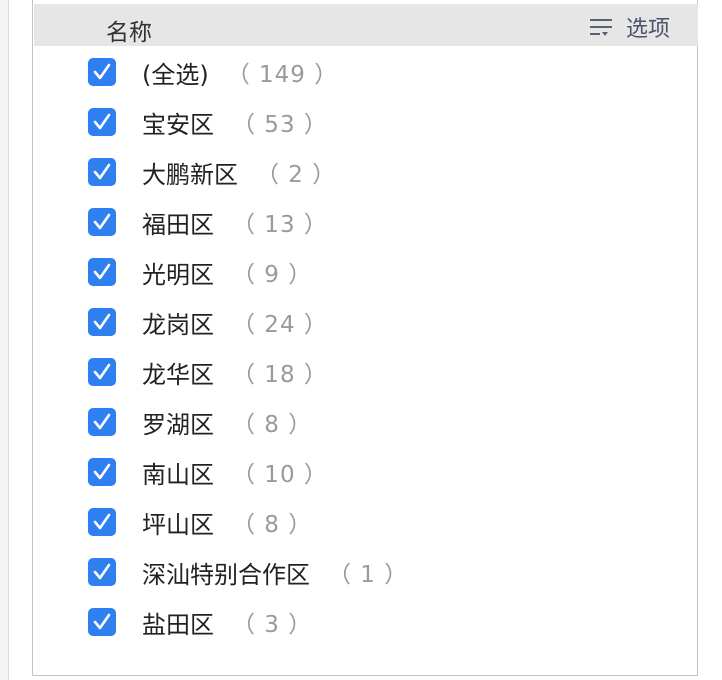  Describe the element at coordinates (280, 475) in the screenshot. I see `item-count: （ 10 ）` at that location.